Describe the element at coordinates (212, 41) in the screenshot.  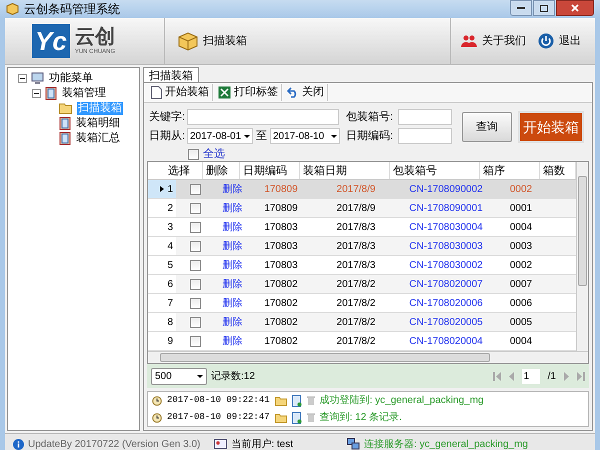
I see `toolbar-button: 扫描装箱` at that location.